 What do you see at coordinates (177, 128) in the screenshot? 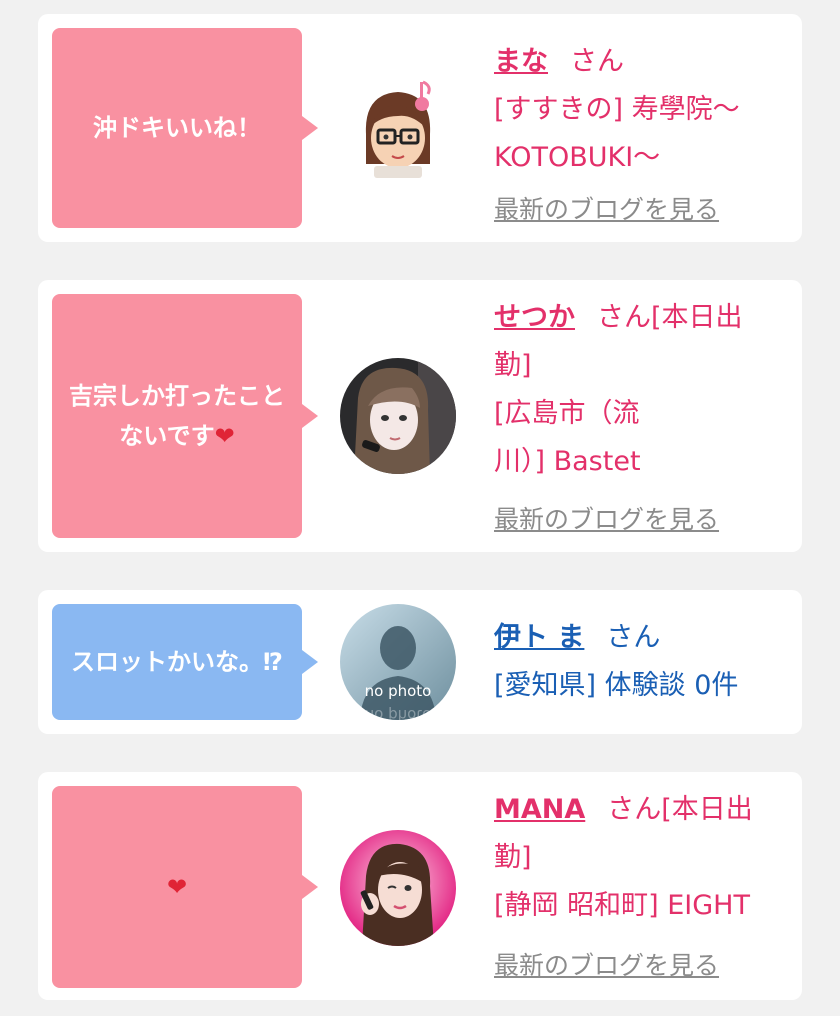
I see `comment-text: 沖ドキいいね！` at bounding box center [177, 128].